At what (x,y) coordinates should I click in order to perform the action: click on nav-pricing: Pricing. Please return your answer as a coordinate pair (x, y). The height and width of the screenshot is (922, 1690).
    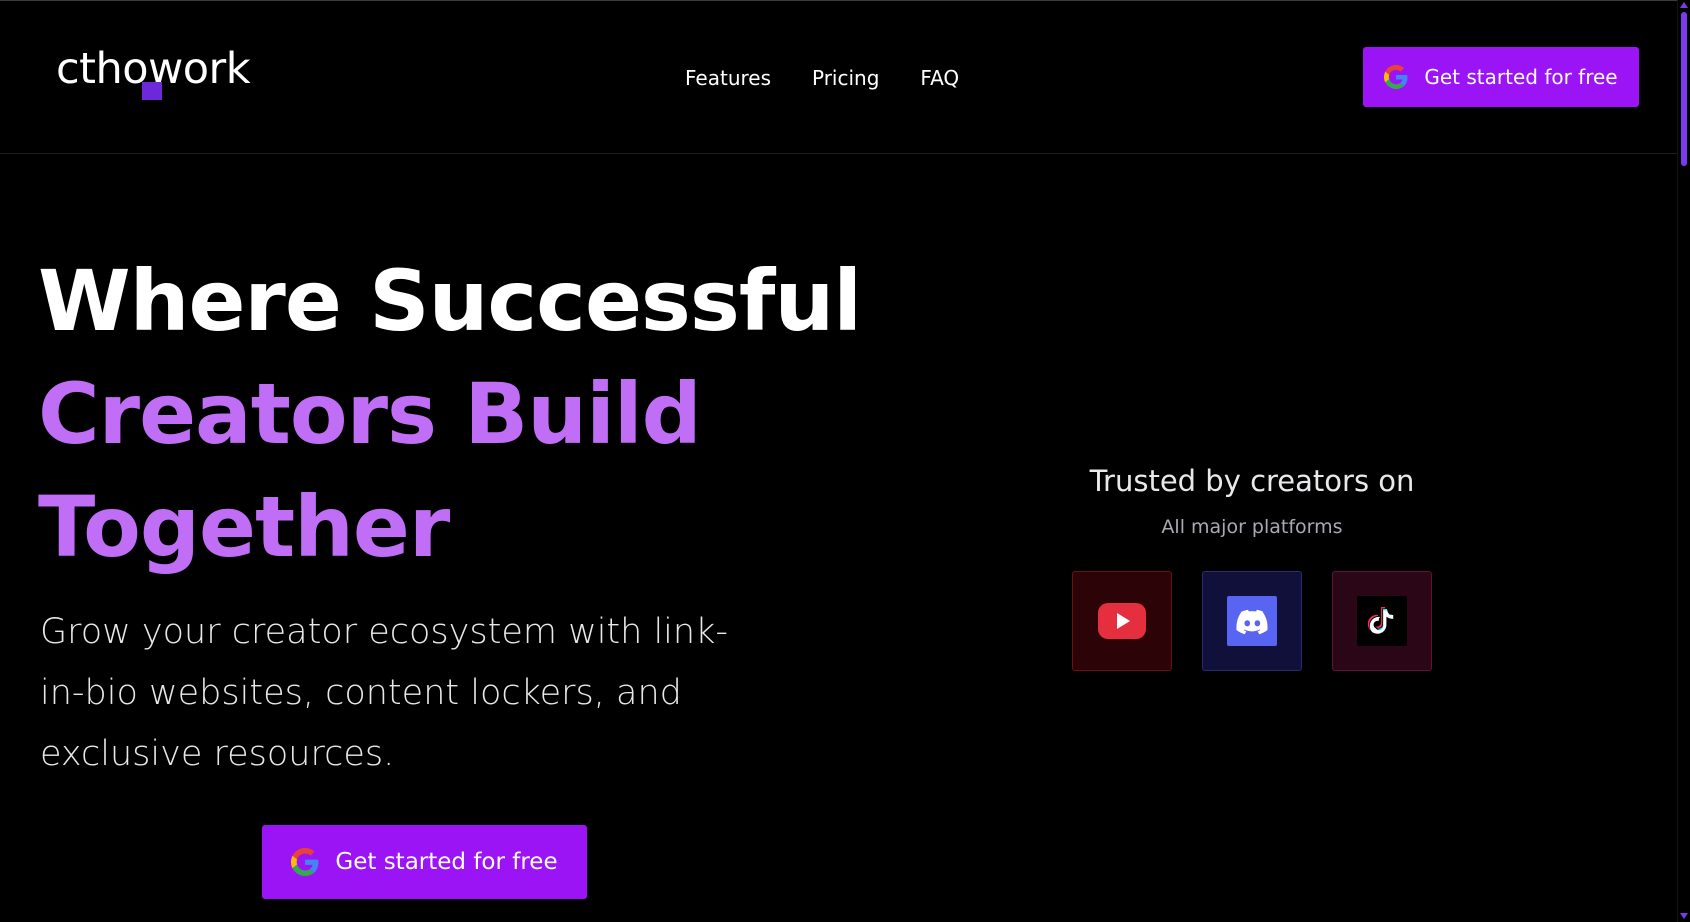
    Looking at the image, I should click on (845, 78).